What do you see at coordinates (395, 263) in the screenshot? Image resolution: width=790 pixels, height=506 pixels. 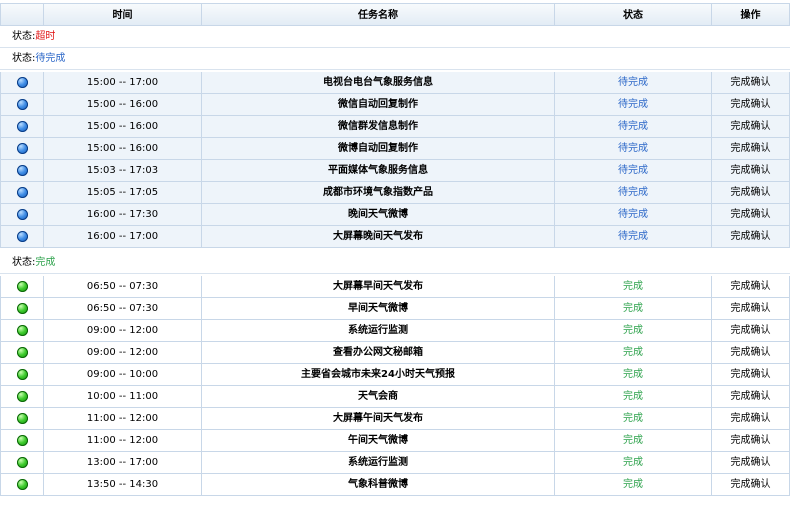 I see `group-label-done: 状态:完成` at bounding box center [395, 263].